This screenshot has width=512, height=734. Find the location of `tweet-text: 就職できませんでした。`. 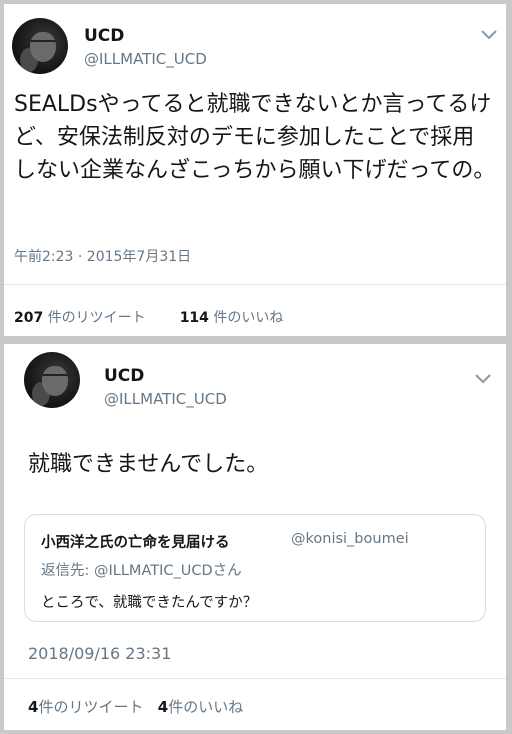

tweet-text: 就職できませんでした。 is located at coordinates (148, 464).